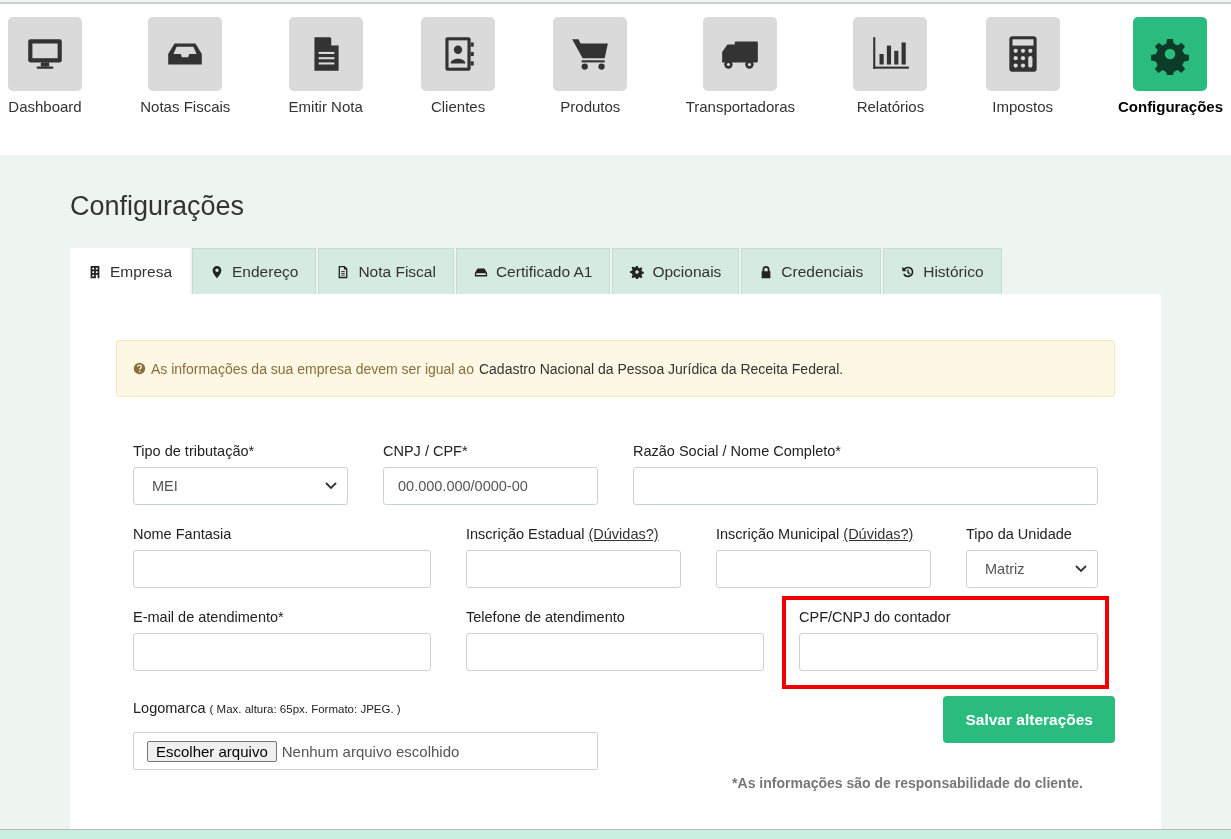 The image size is (1231, 839). I want to click on field-label: Nome Fantasia, so click(182, 534).